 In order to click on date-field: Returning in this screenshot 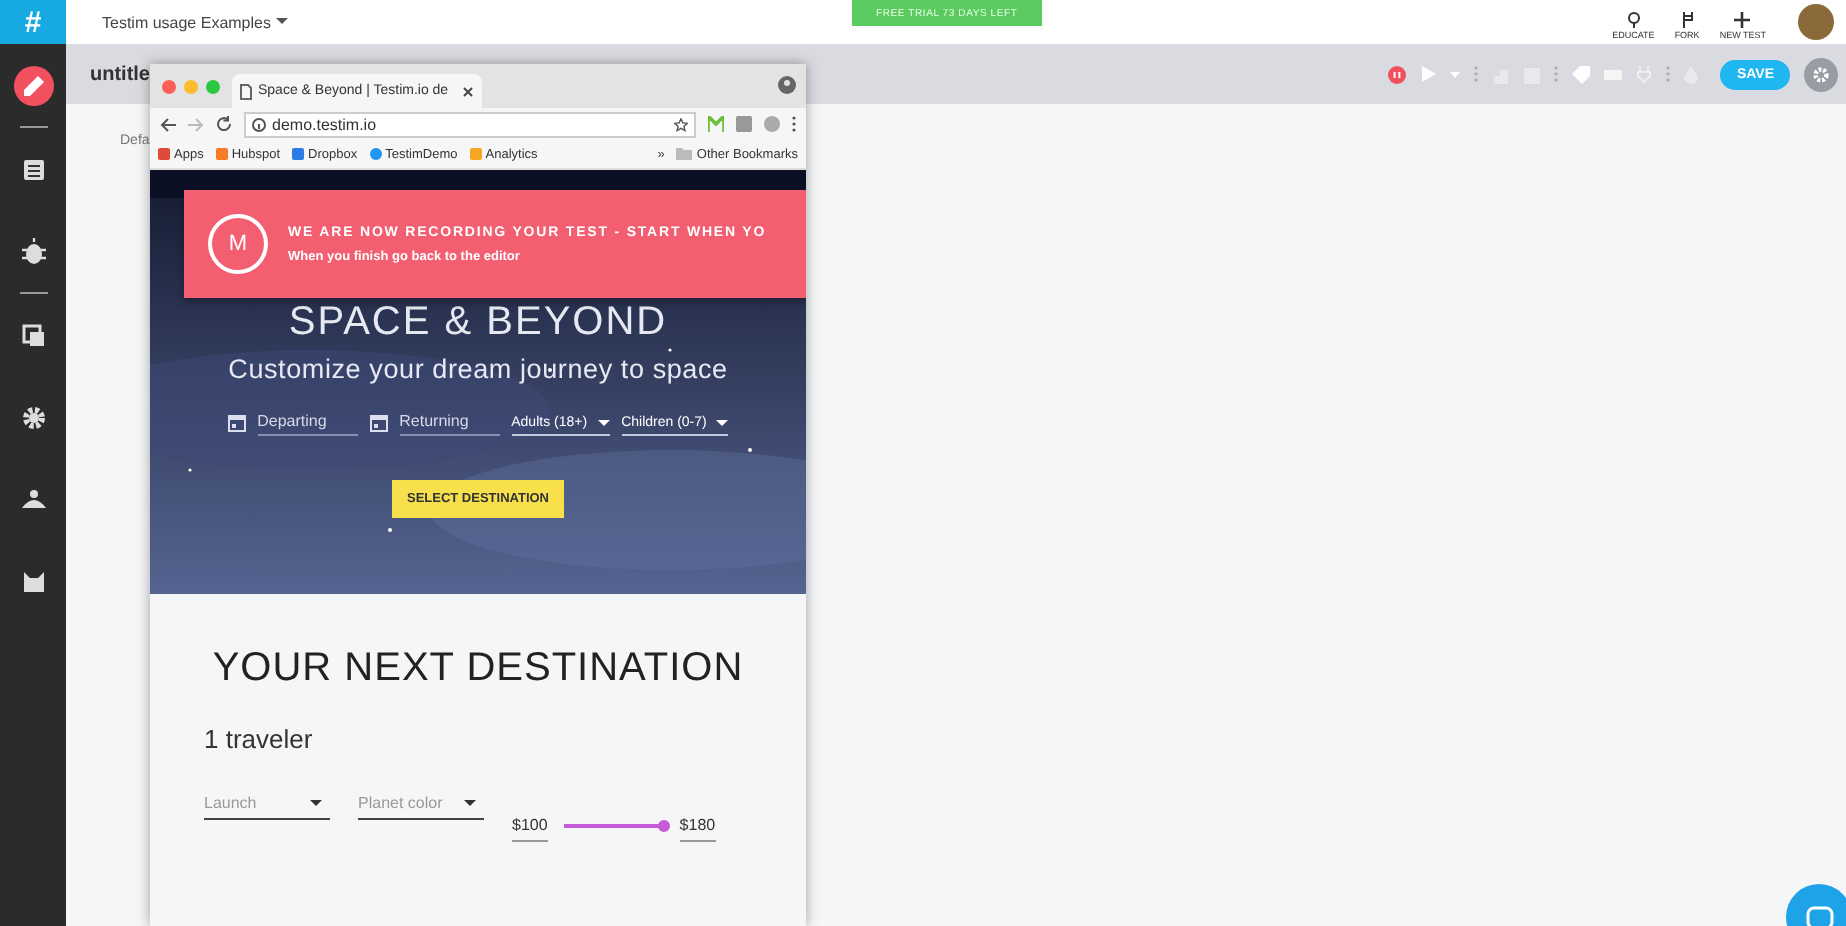, I will do `click(449, 422)`.